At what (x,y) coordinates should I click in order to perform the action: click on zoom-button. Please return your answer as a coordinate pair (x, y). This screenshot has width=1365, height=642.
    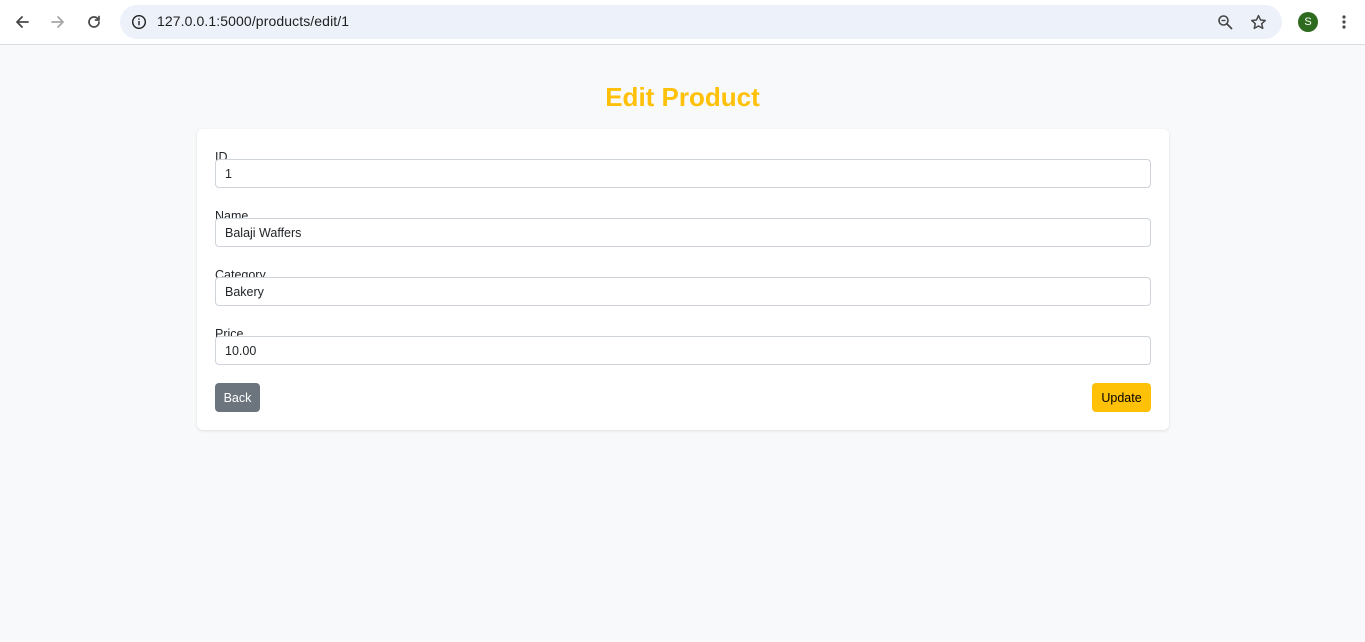
    Looking at the image, I should click on (1225, 22).